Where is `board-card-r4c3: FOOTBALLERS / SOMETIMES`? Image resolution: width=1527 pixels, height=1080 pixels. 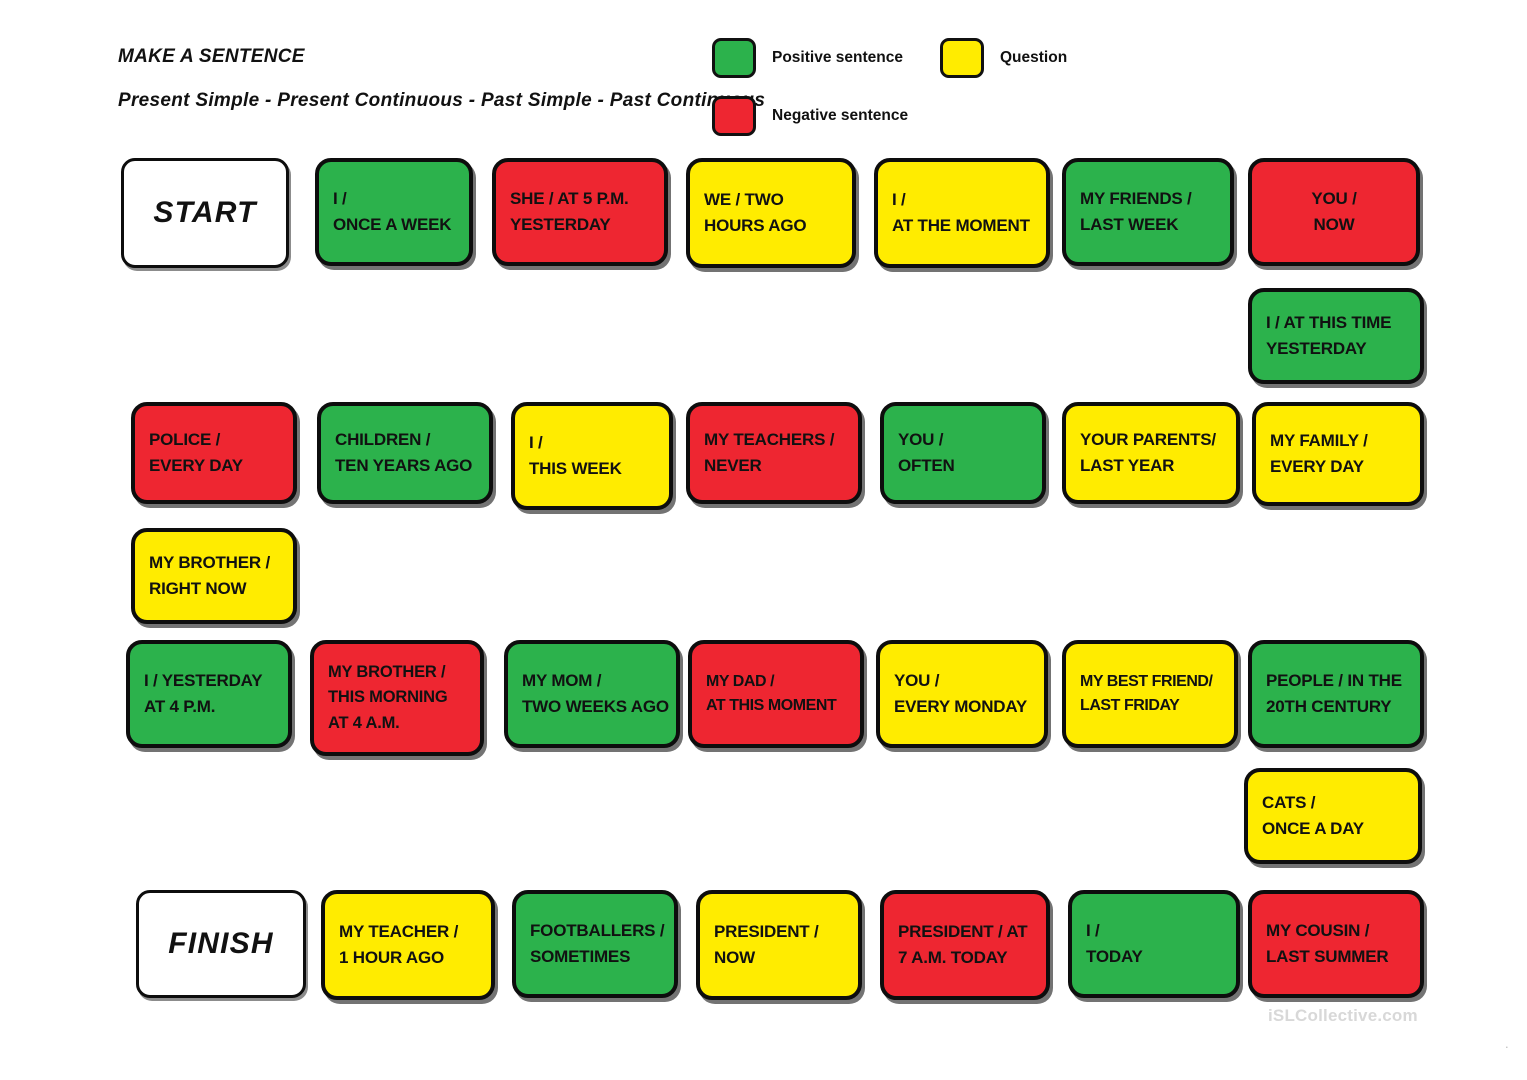
board-card-r4c3: FOOTBALLERS / SOMETIMES is located at coordinates (595, 944).